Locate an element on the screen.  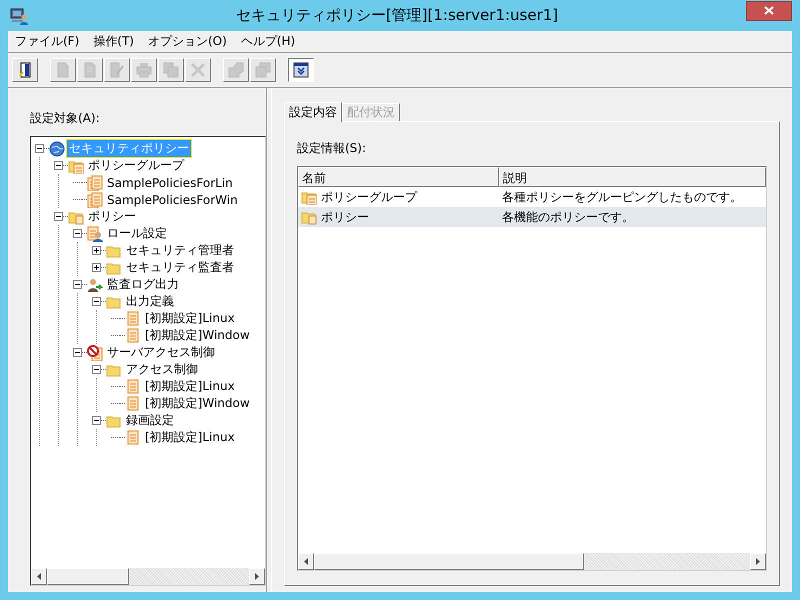
window-title: セキュリティポリシー[管理][1:server1:user1] is located at coordinates (397, 15).